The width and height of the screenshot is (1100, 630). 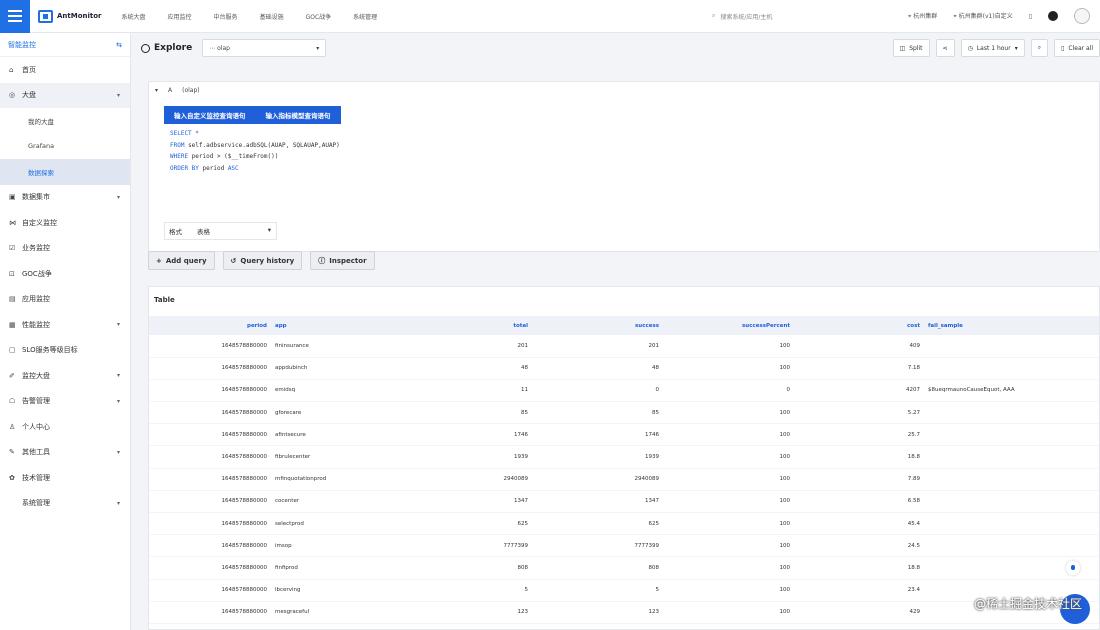 What do you see at coordinates (181, 260) in the screenshot?
I see `add-query-button: + Add query` at bounding box center [181, 260].